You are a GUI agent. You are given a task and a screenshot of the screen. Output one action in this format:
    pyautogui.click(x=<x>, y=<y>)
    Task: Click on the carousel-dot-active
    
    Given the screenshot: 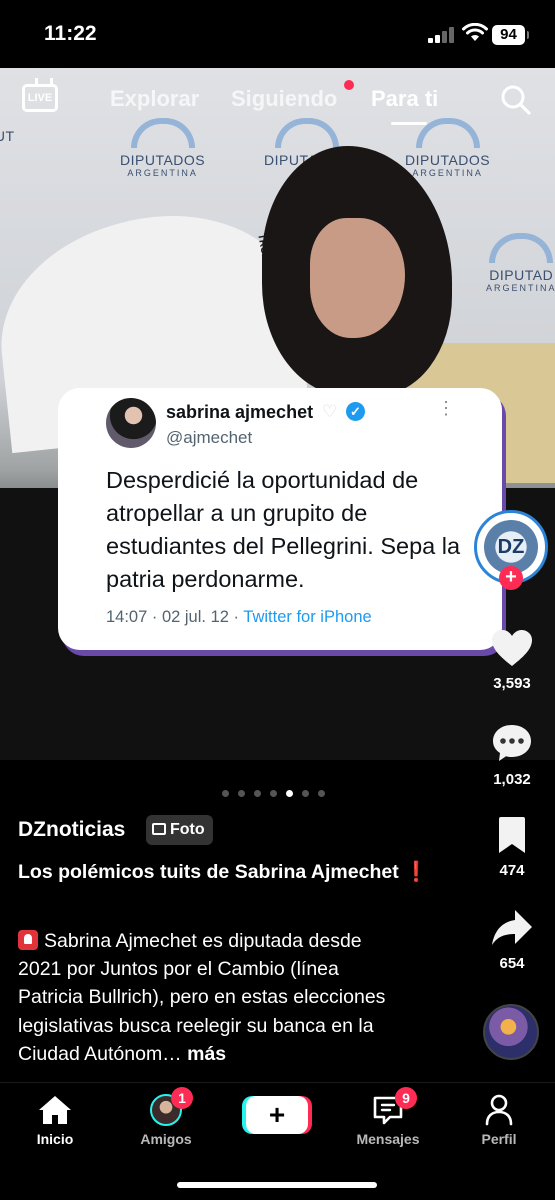 What is the action you would take?
    pyautogui.click(x=289, y=793)
    